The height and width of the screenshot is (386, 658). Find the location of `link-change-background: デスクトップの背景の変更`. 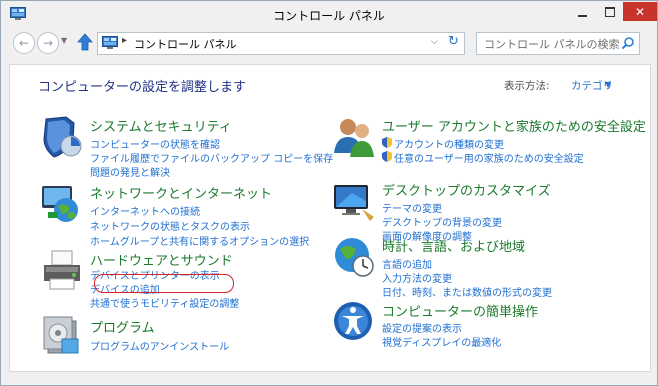

link-change-background: デスクトップの背景の変更 is located at coordinates (442, 221).